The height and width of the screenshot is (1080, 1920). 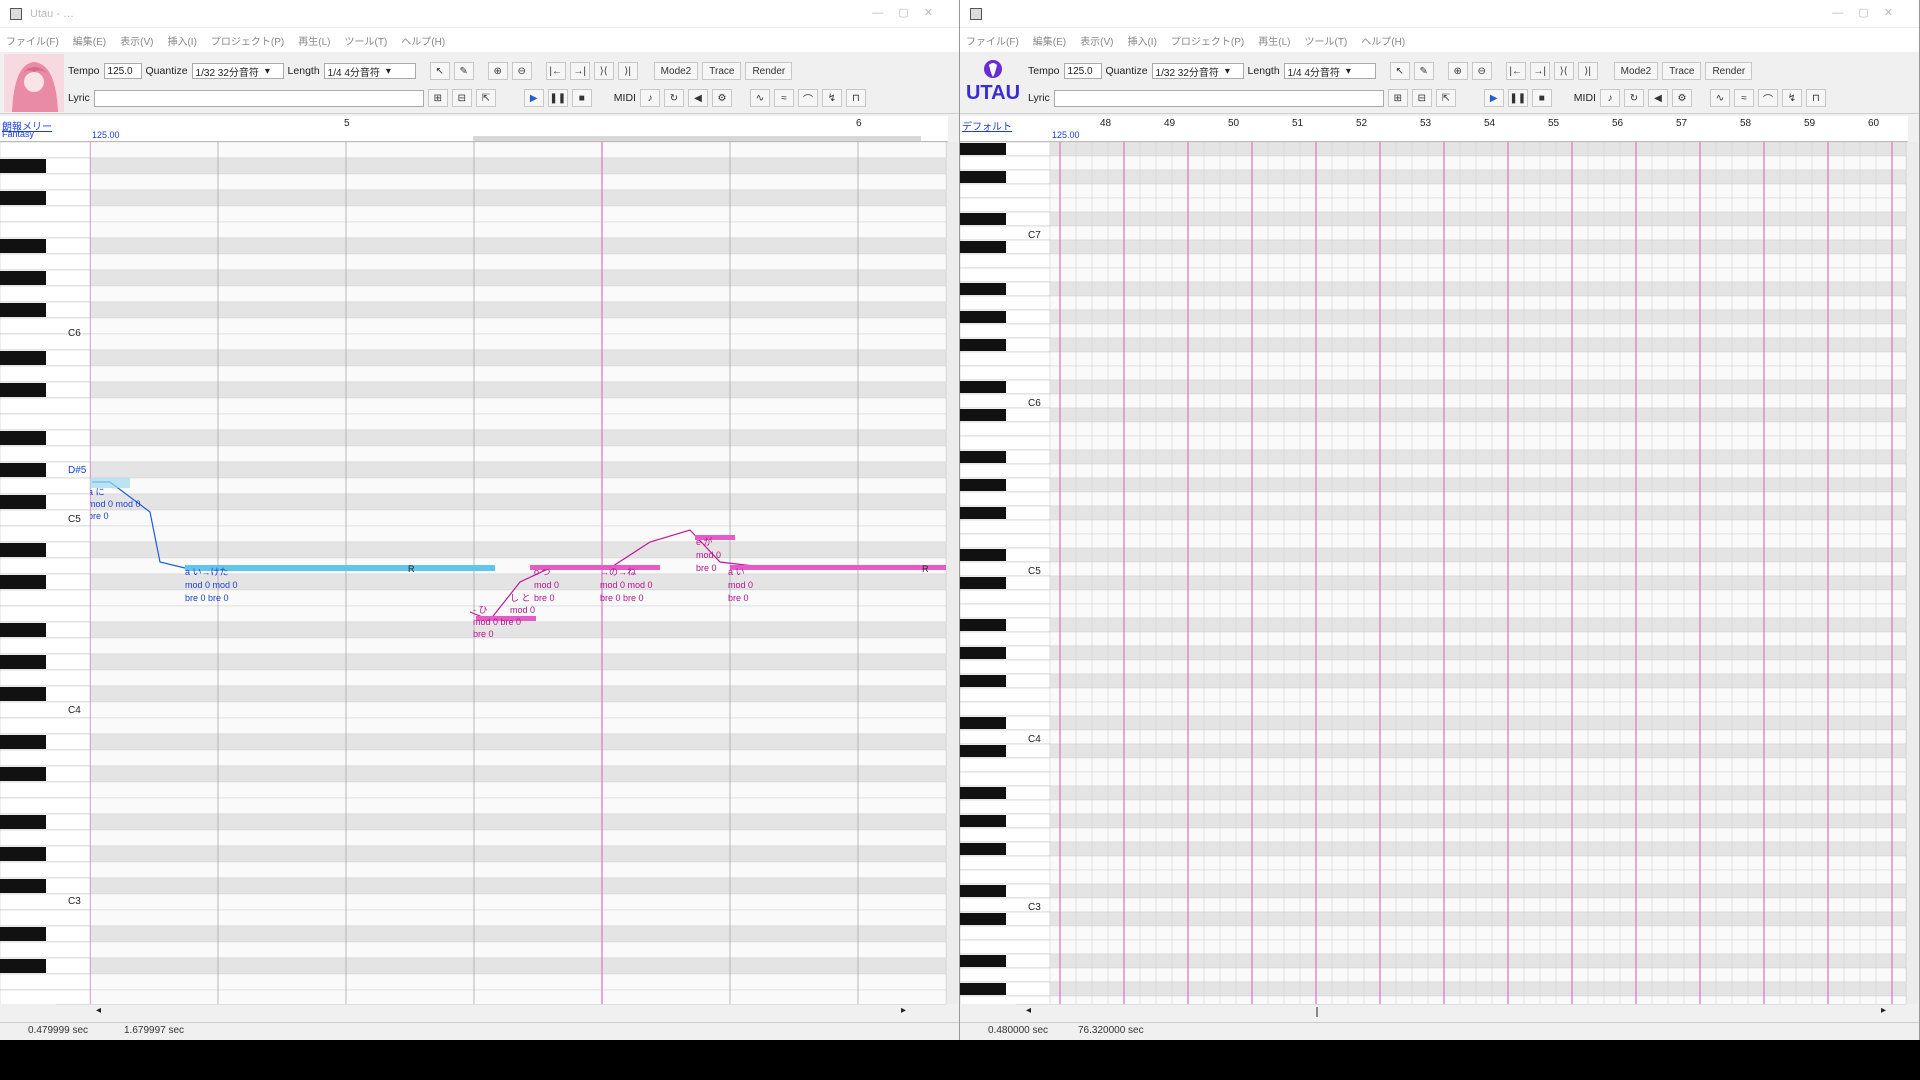 I want to click on tempo-input: 125.0, so click(x=1082, y=71).